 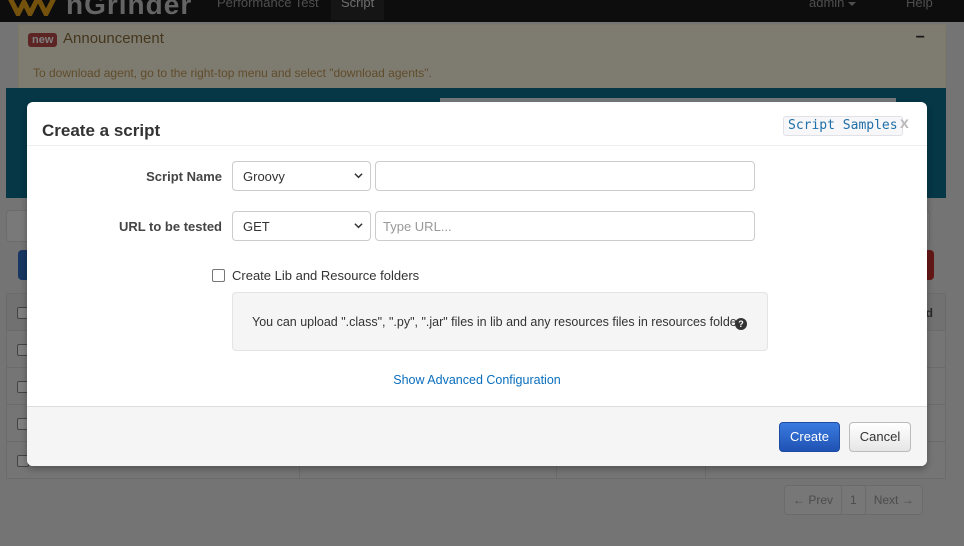 What do you see at coordinates (184, 176) in the screenshot?
I see `script-name-label: Script Name` at bounding box center [184, 176].